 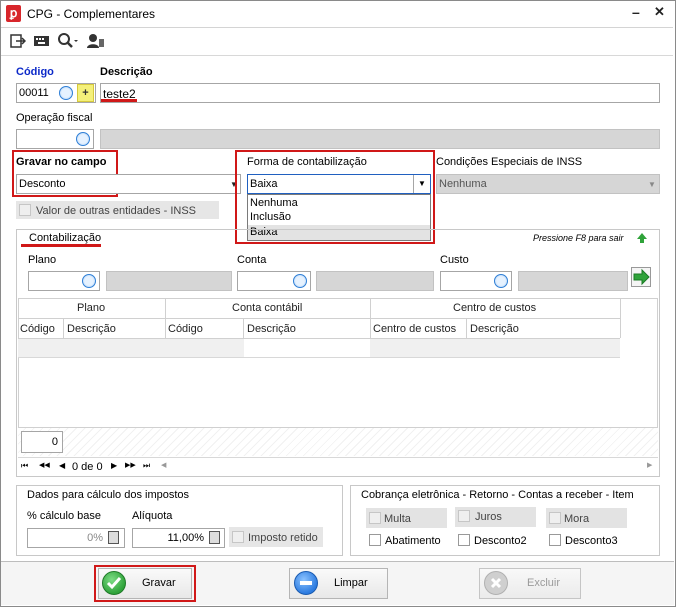 What do you see at coordinates (126, 72) in the screenshot?
I see `descricao-label: Descrição` at bounding box center [126, 72].